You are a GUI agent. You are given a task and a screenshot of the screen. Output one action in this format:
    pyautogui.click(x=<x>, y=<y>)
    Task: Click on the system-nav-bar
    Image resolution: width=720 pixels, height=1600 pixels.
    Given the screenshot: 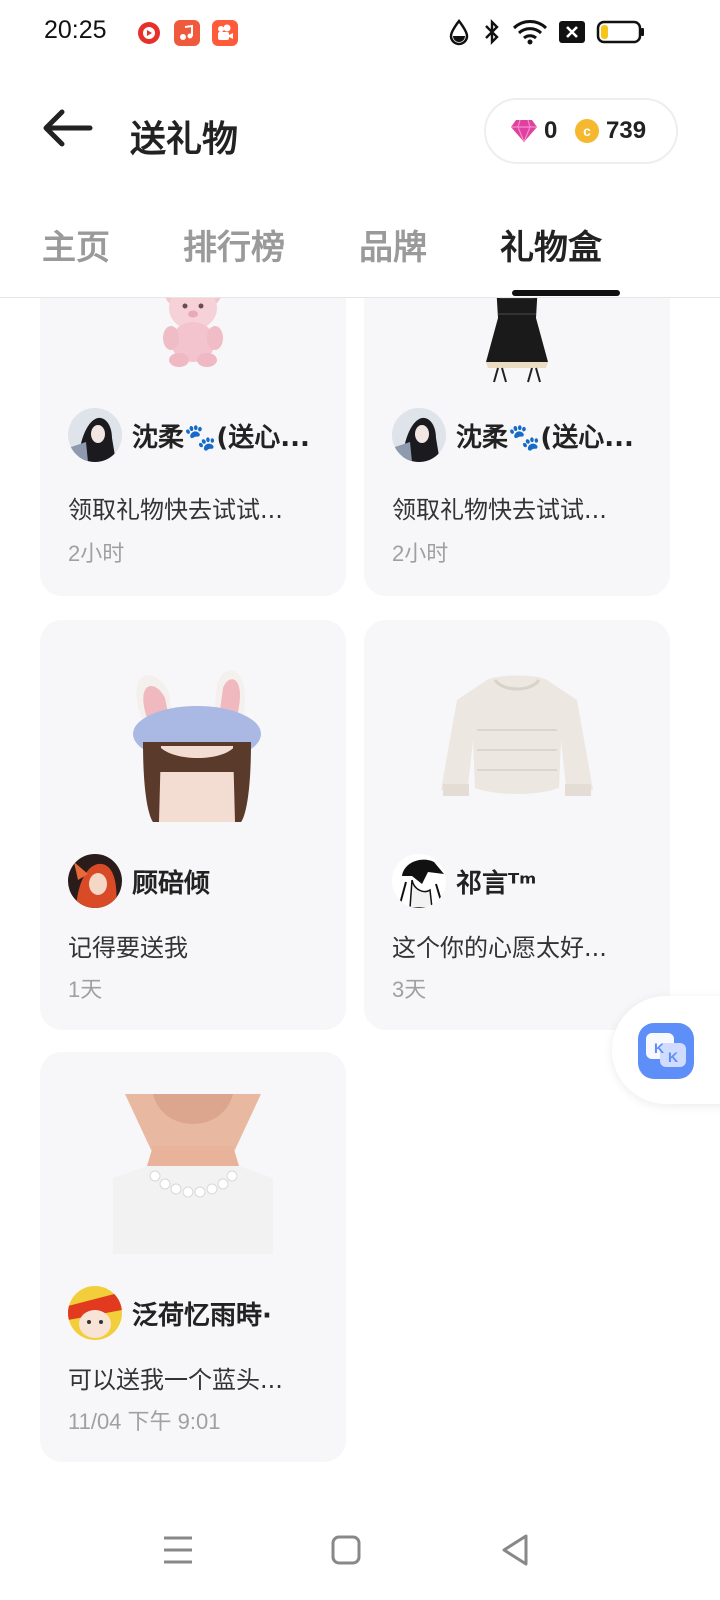 What is the action you would take?
    pyautogui.click(x=360, y=1550)
    